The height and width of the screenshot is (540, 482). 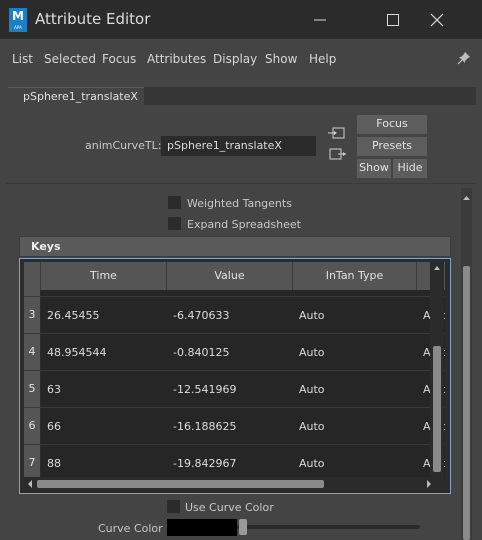 What do you see at coordinates (130, 528) in the screenshot?
I see `curve-color-label: Curve Color` at bounding box center [130, 528].